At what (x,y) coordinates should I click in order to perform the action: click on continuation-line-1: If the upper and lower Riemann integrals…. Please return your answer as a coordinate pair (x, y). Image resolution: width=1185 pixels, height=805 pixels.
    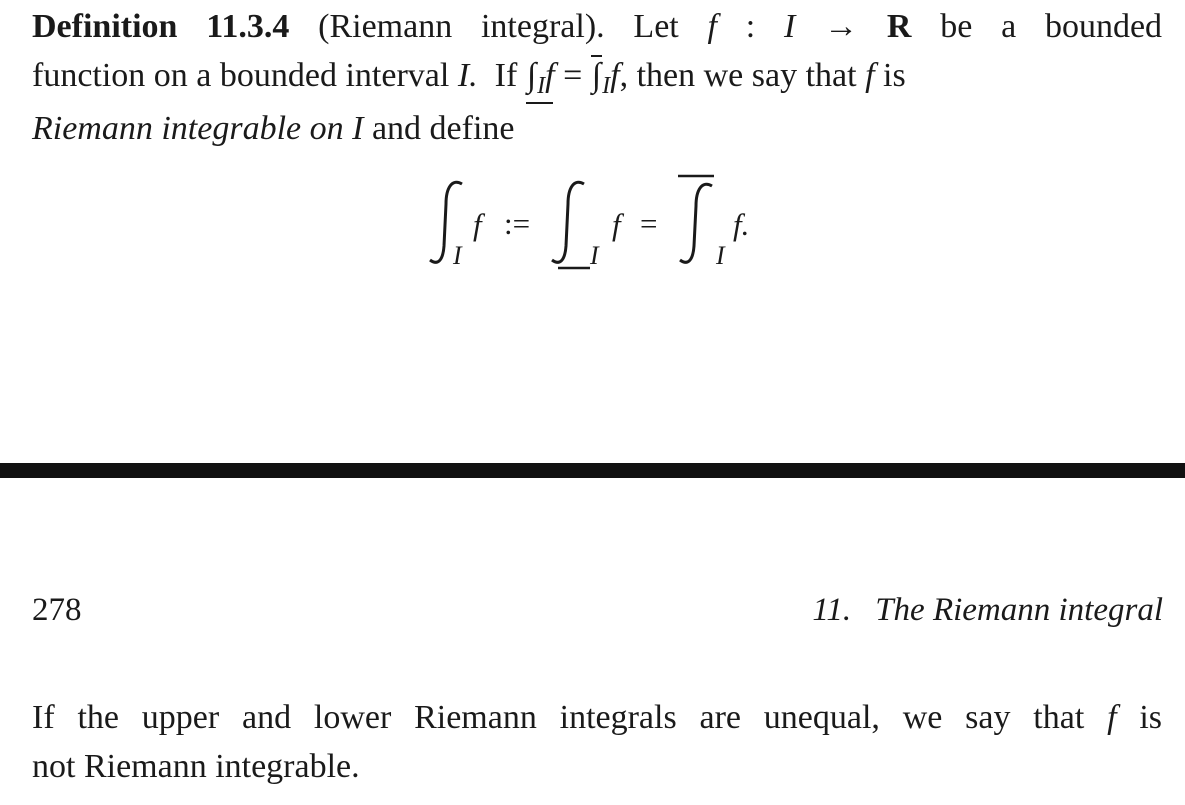
    Looking at the image, I should click on (597, 717).